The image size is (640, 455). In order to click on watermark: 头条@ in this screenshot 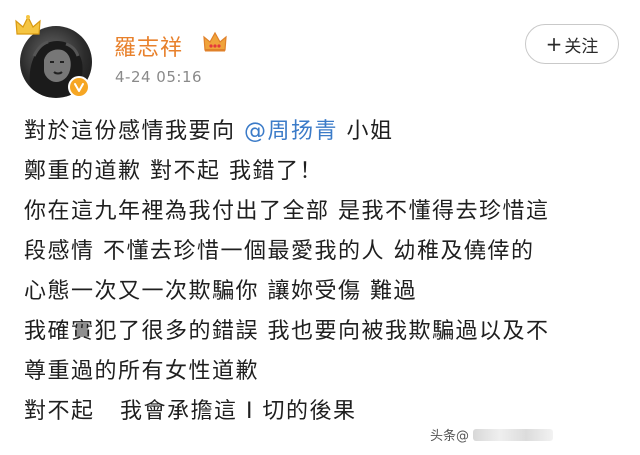, I will do `click(492, 434)`.